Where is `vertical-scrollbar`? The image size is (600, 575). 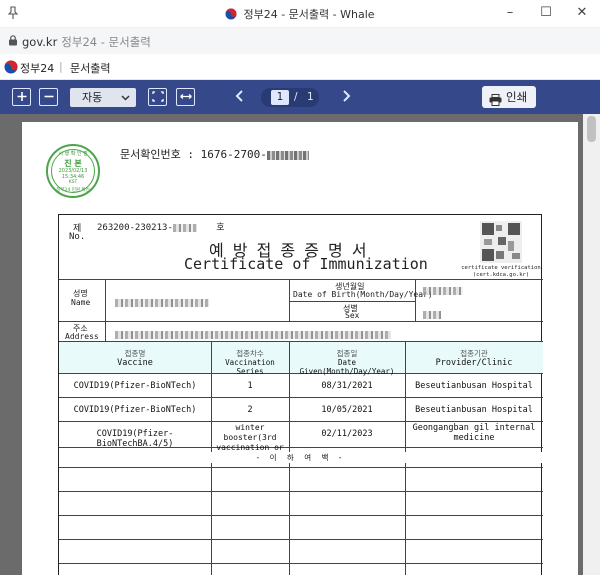
vertical-scrollbar is located at coordinates (591, 344).